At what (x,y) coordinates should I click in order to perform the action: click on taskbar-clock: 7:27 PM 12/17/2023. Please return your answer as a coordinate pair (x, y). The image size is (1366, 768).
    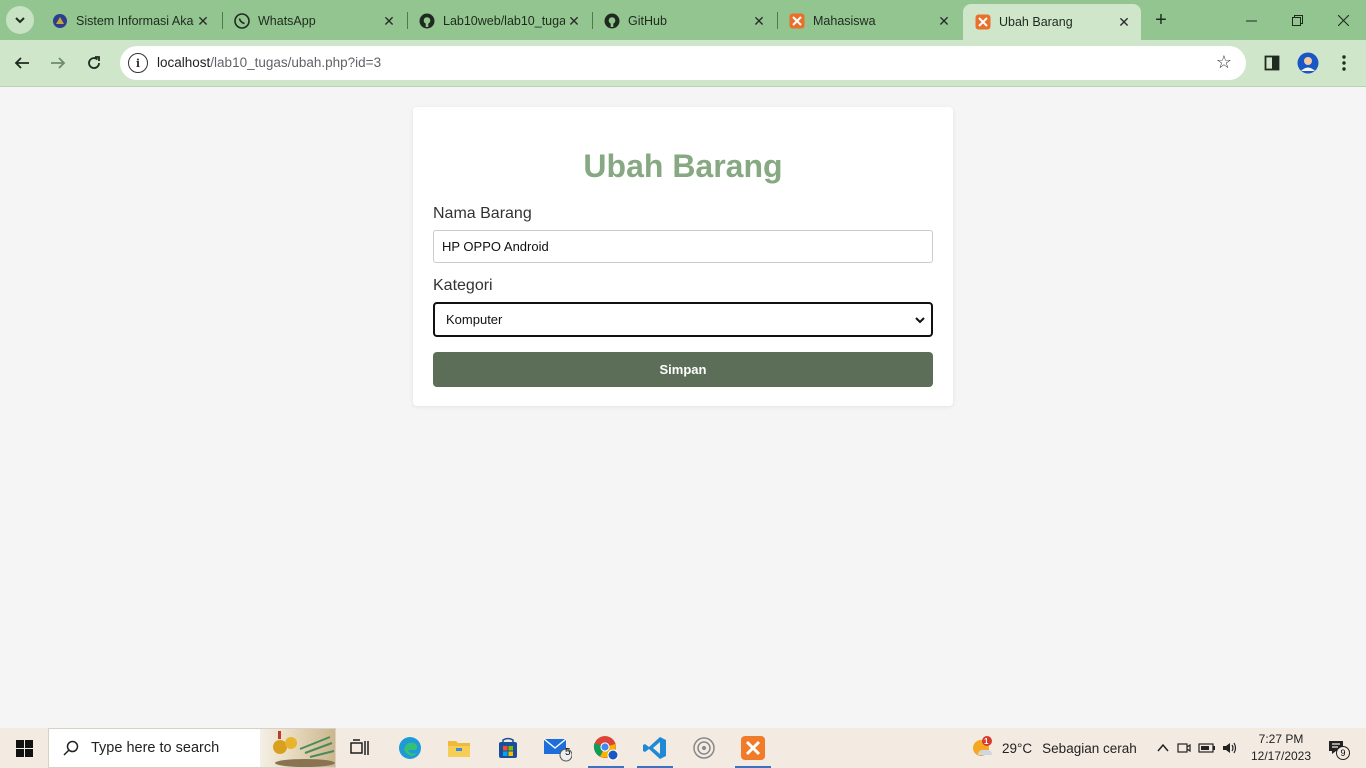
    Looking at the image, I should click on (1281, 748).